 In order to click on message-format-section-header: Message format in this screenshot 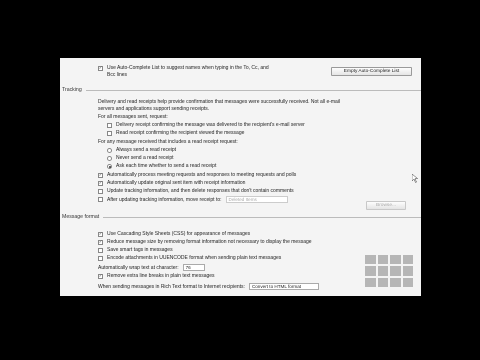, I will do `click(240, 217)`.